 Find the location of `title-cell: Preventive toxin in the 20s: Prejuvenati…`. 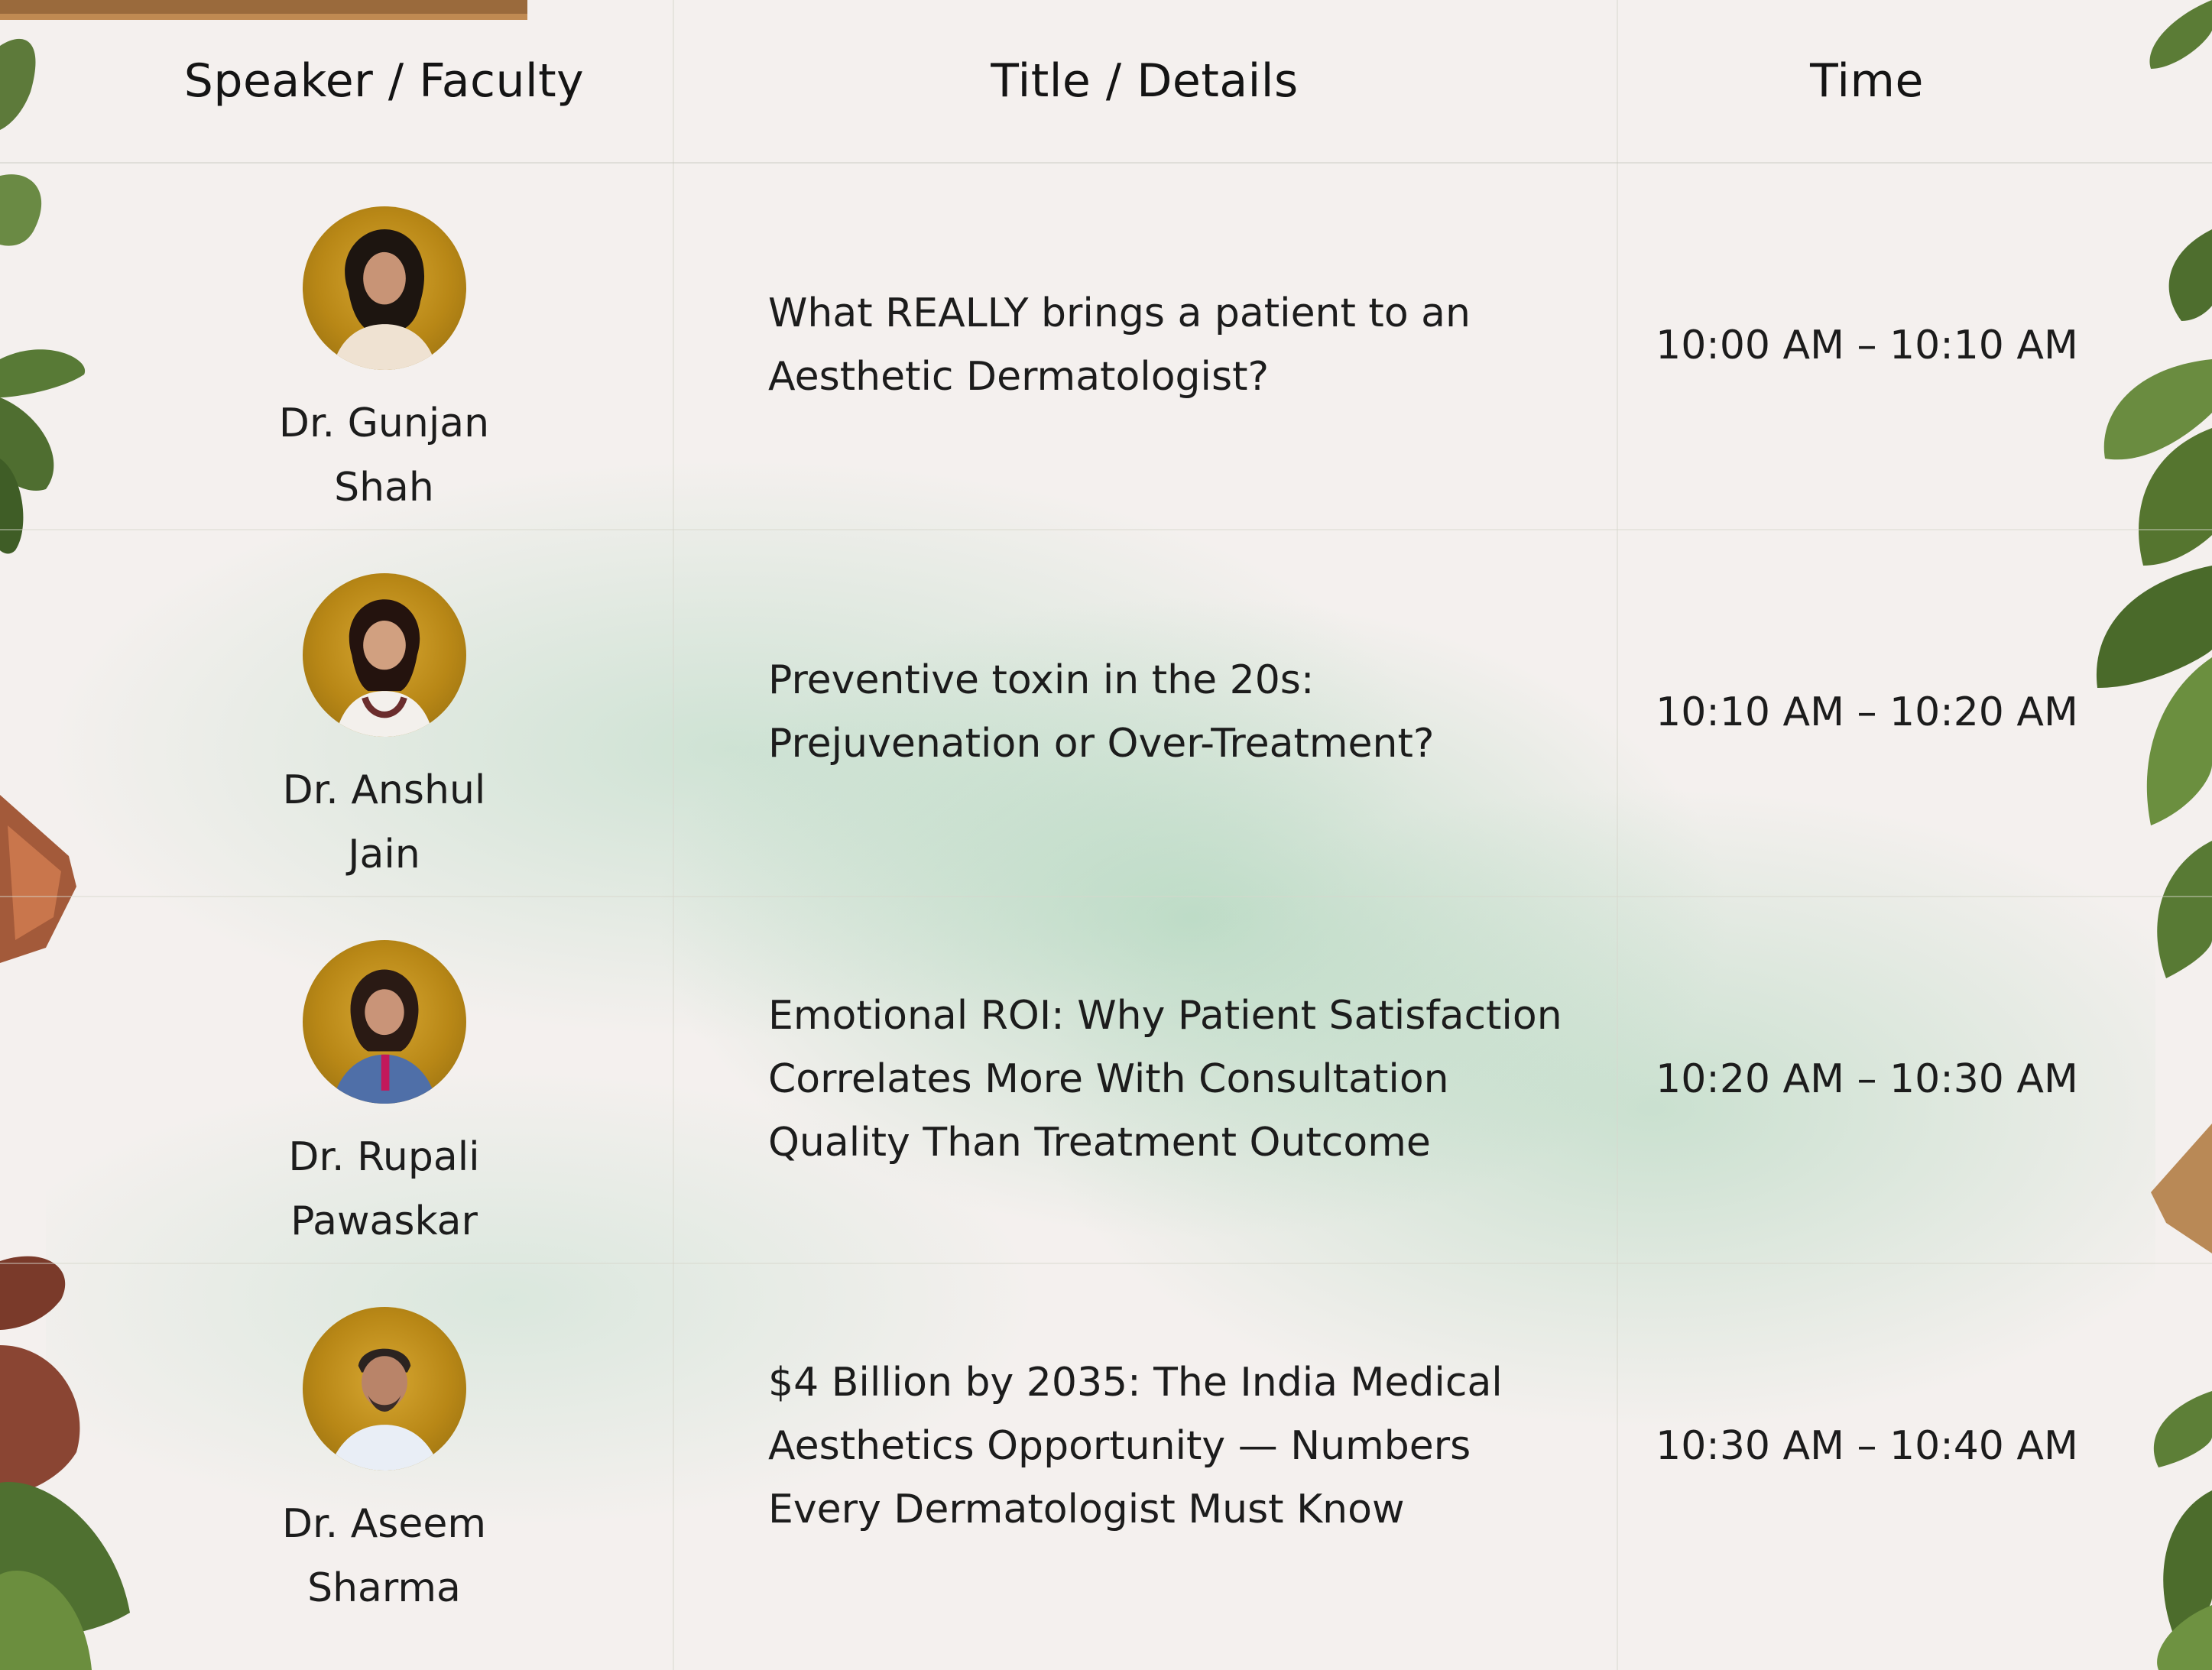

title-cell: Preventive toxin in the 20s: Prejuvenati… is located at coordinates (1184, 712).